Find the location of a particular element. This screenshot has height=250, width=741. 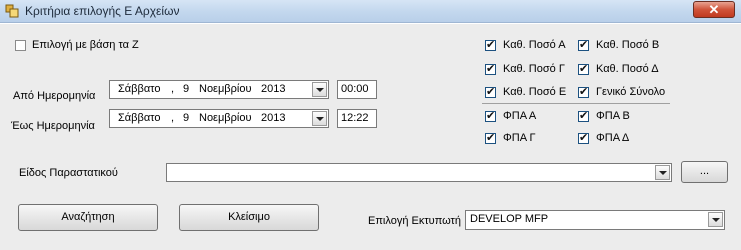

close-window-button: ✕ is located at coordinates (714, 9).